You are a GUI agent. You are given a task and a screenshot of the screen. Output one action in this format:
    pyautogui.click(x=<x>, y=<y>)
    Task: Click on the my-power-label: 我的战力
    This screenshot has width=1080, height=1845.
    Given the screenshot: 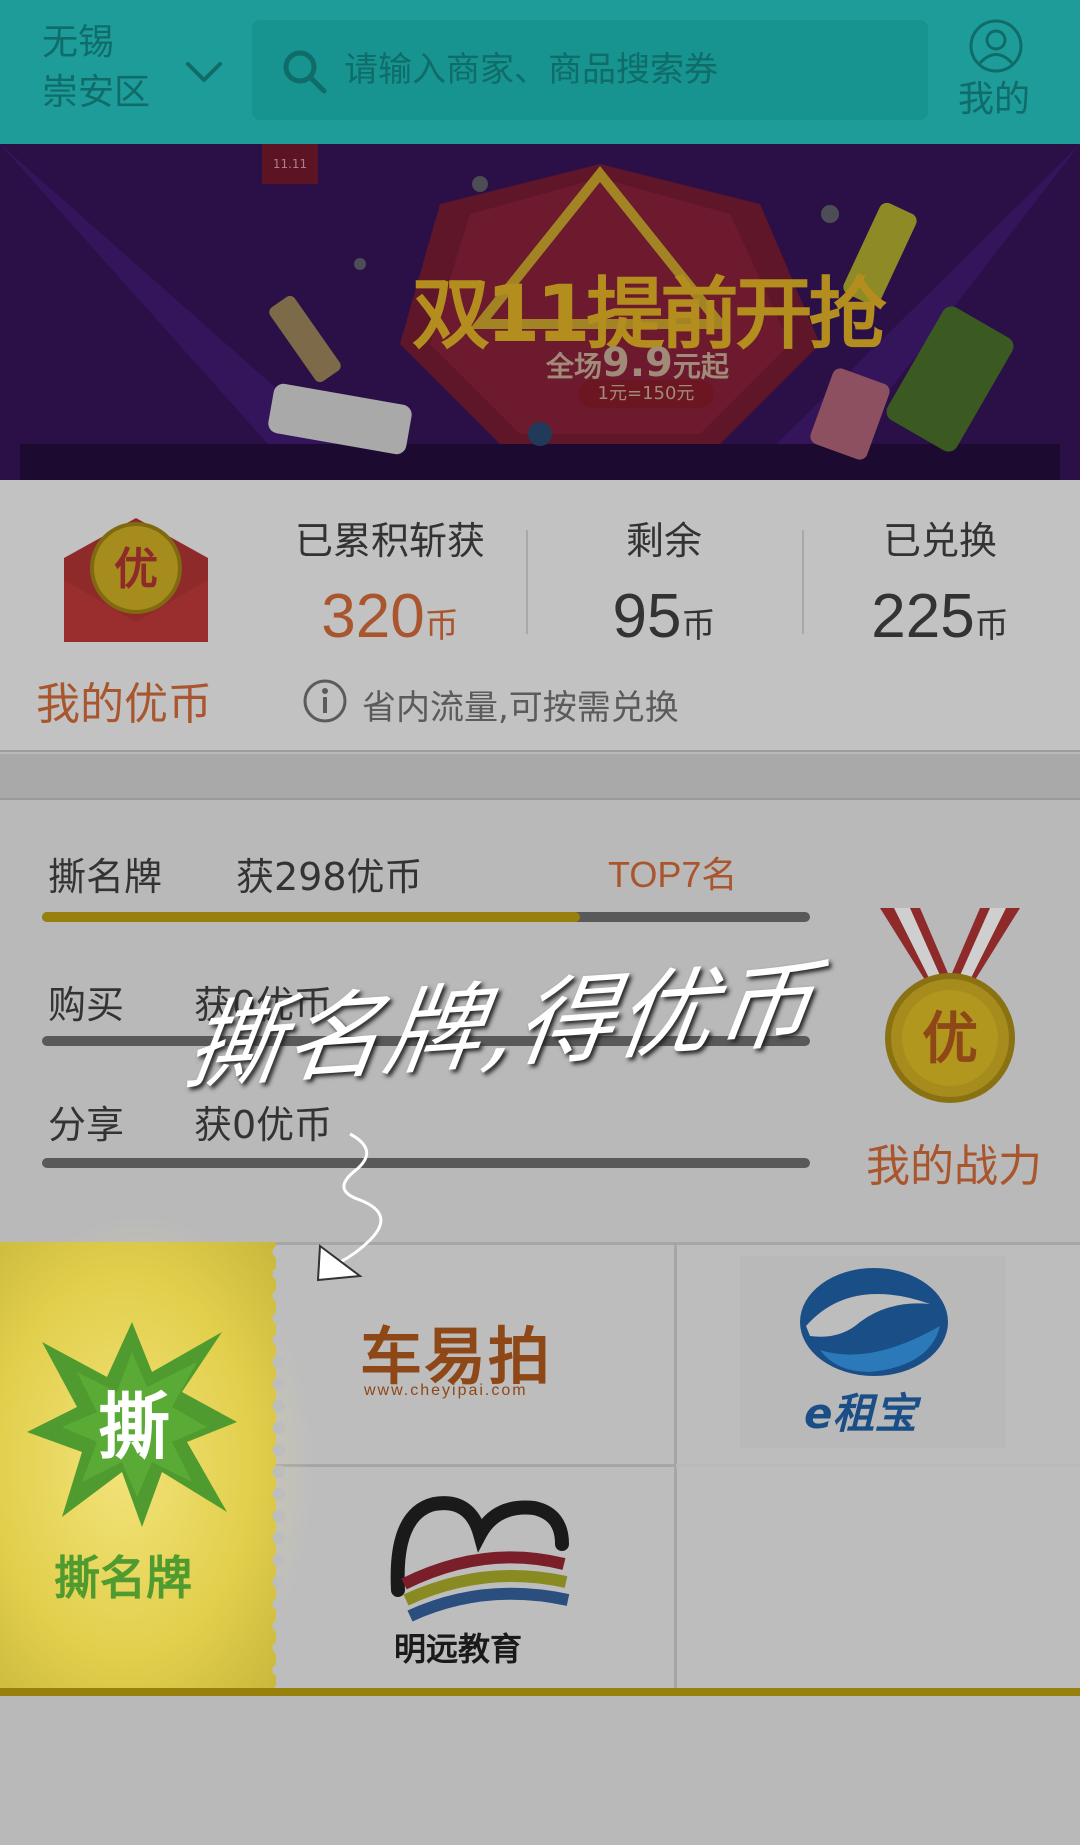 What is the action you would take?
    pyautogui.click(x=954, y=1162)
    